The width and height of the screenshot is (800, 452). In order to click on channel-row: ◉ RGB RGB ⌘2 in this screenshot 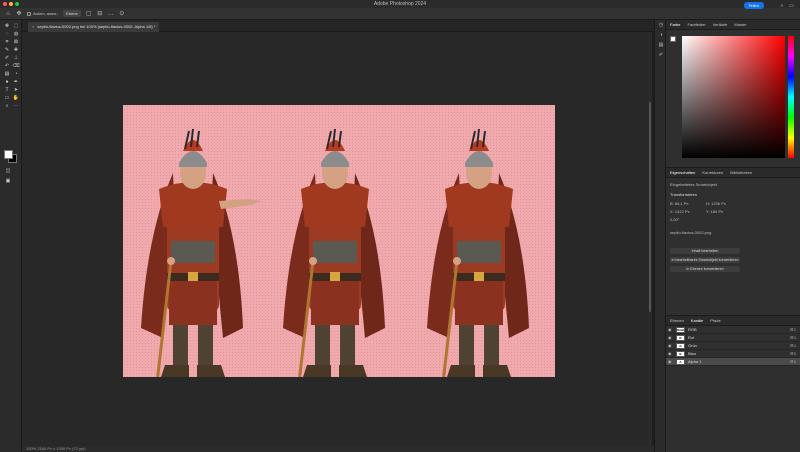, I will do `click(733, 330)`.